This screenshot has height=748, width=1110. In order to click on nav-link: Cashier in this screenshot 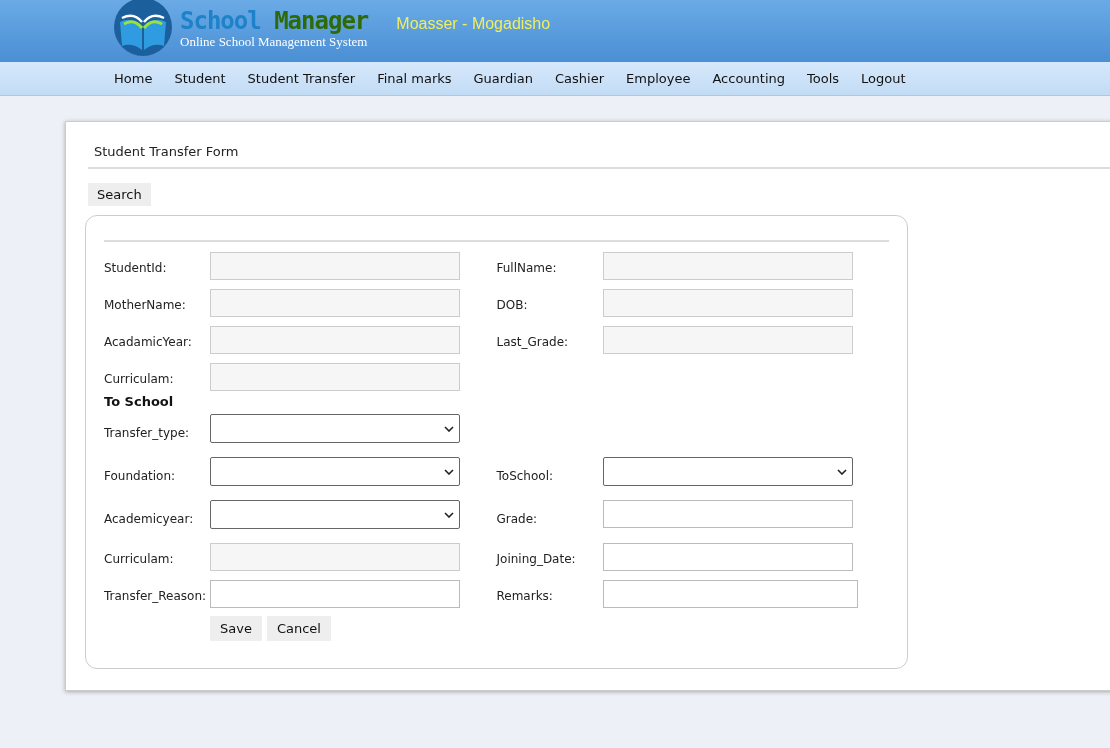, I will do `click(580, 78)`.